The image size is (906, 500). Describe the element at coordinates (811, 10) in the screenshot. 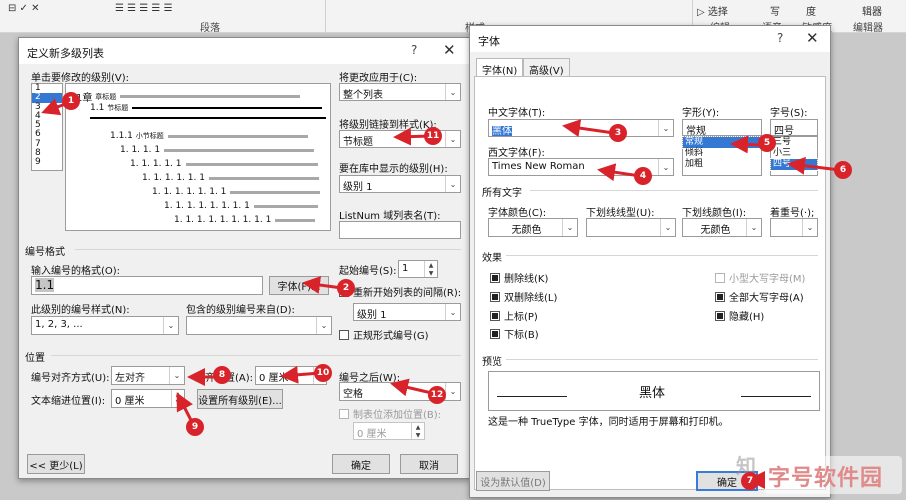

I see `sensitivity-top-label: 度` at that location.